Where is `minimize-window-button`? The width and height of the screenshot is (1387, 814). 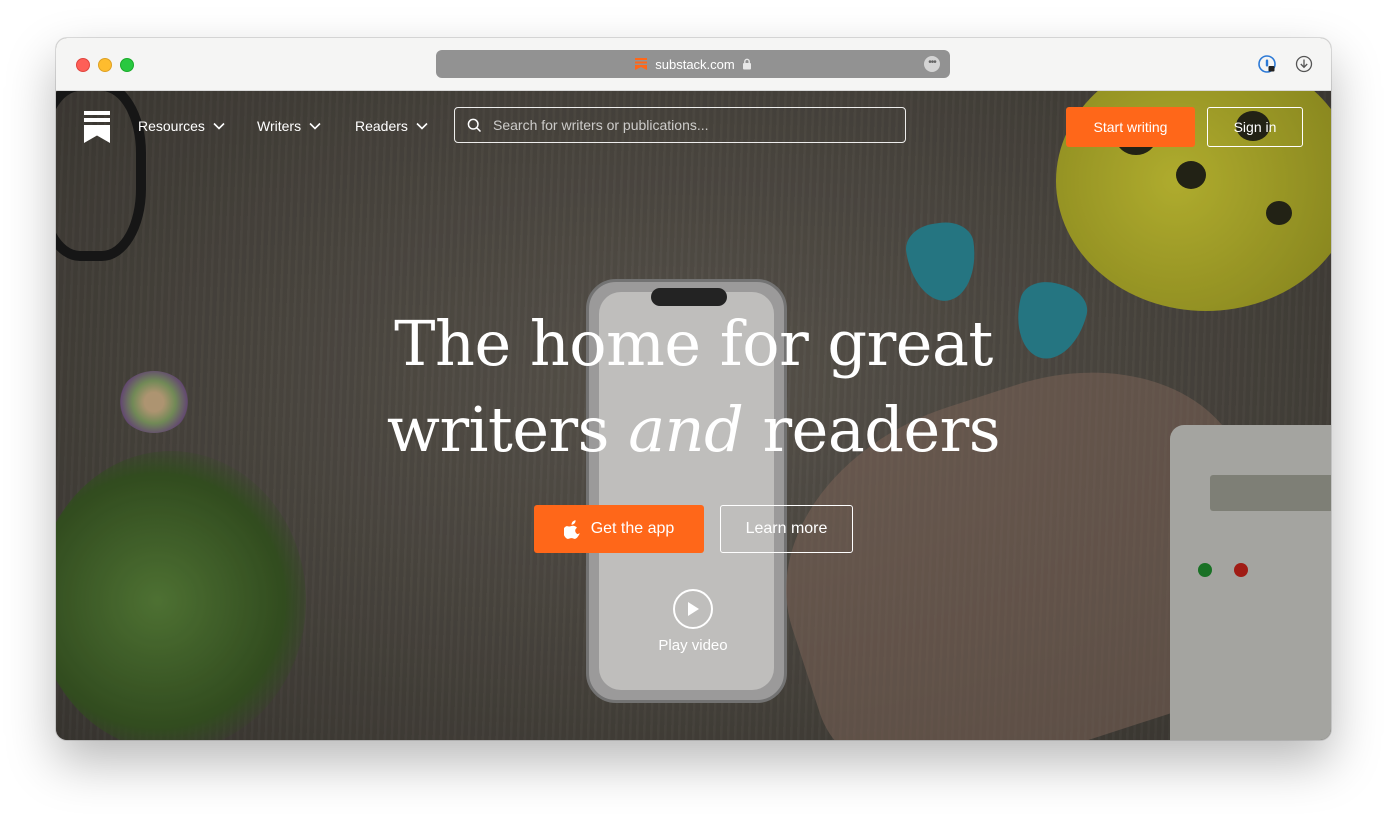
minimize-window-button is located at coordinates (105, 65).